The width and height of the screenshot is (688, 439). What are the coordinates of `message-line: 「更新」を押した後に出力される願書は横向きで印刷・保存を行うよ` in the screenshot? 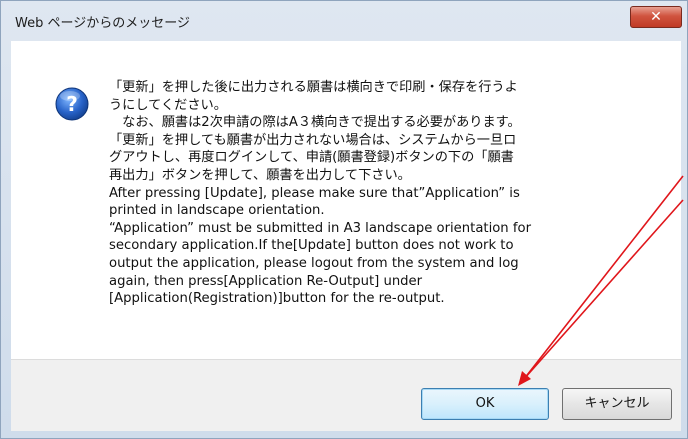 It's located at (313, 87).